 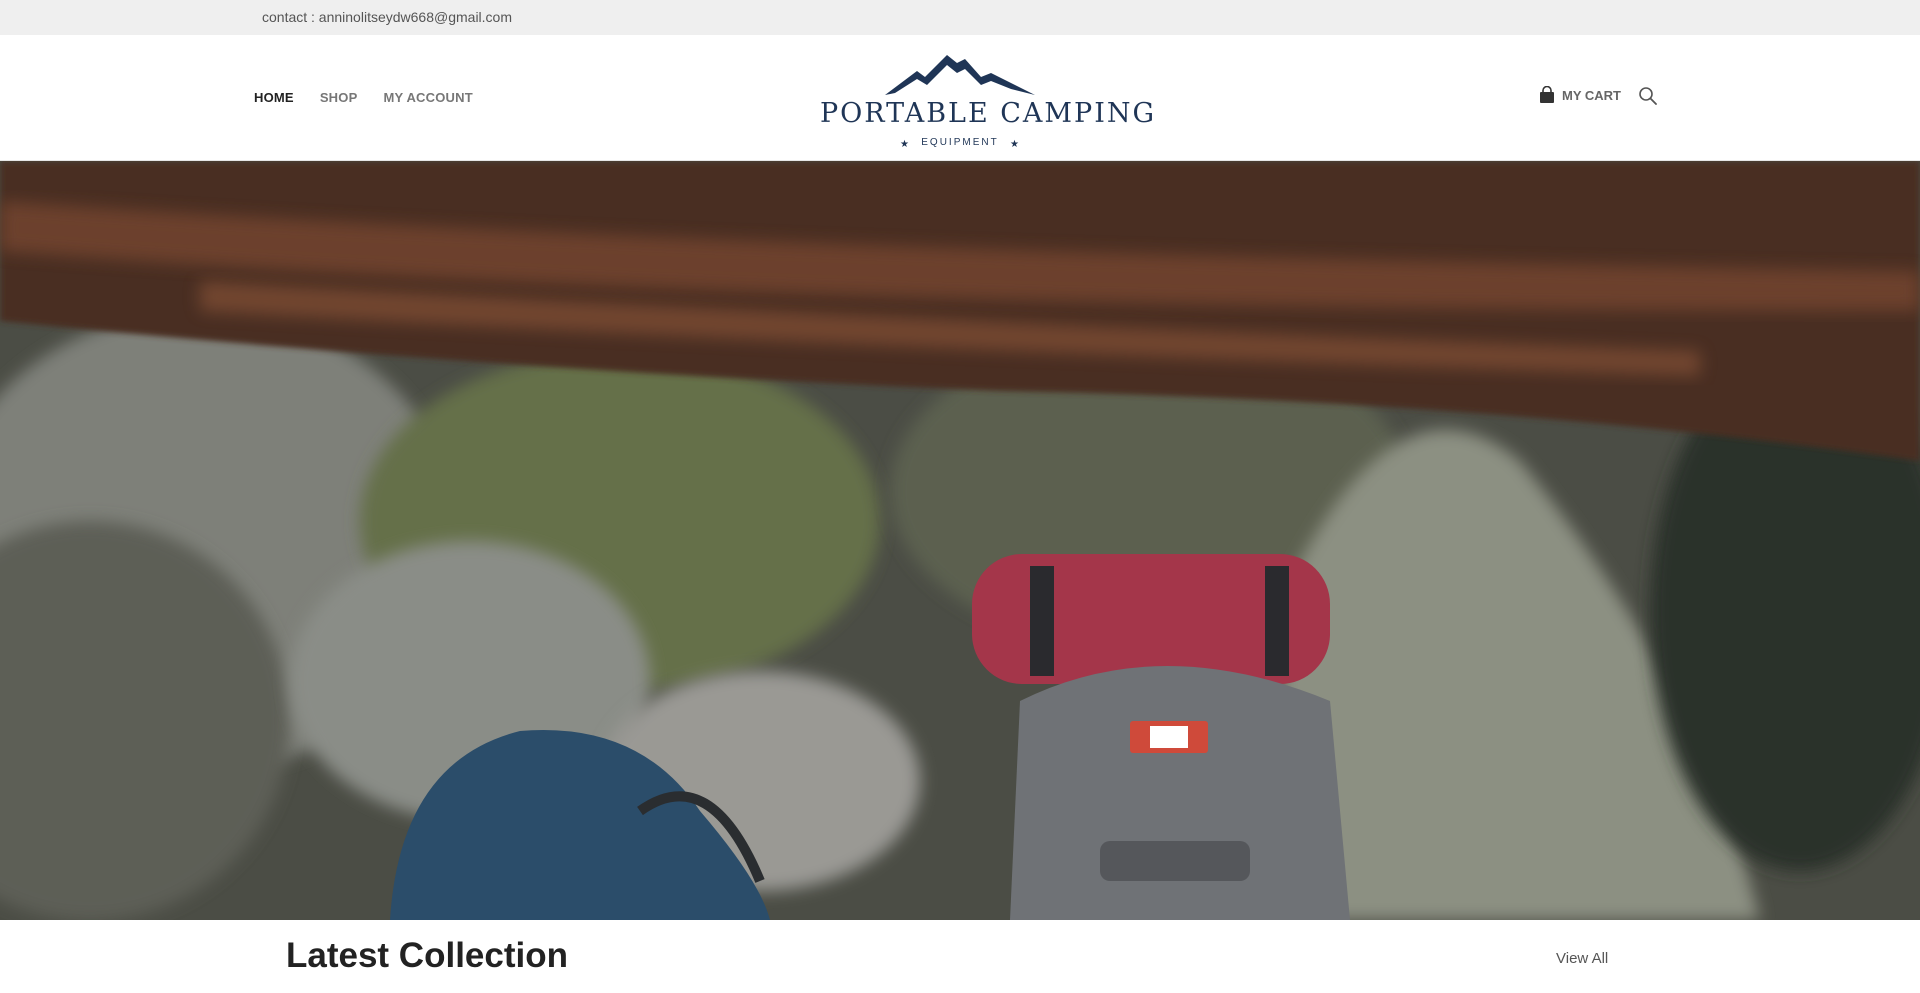 I want to click on logo-brand-text: PORTABLE CAMPING, so click(x=988, y=113).